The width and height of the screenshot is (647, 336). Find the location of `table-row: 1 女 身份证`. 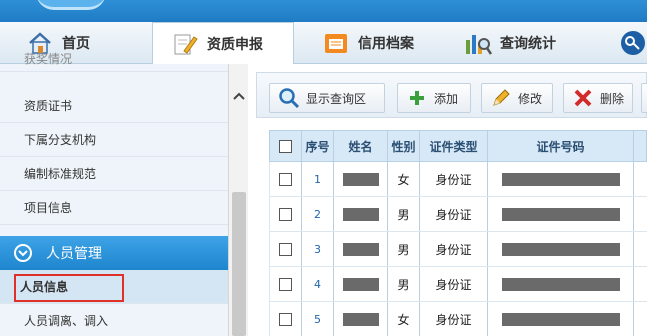

table-row: 1 女 身份证 is located at coordinates (458, 179).